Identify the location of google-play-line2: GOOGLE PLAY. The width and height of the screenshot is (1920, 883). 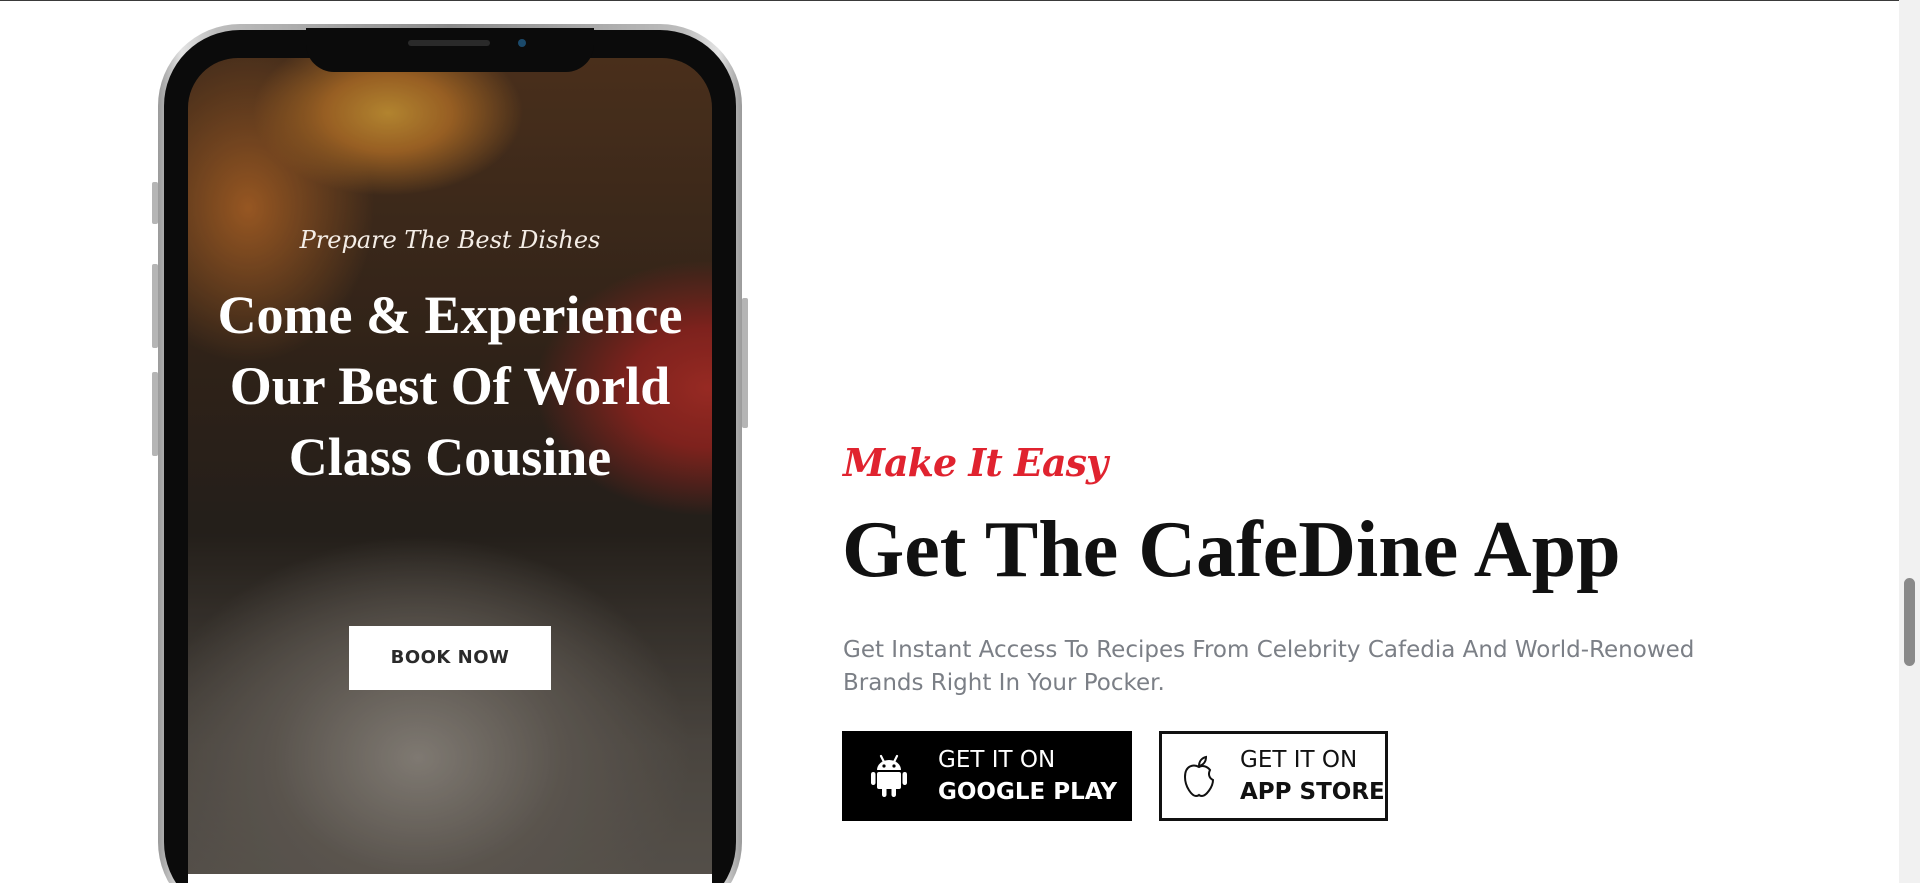
(1028, 792).